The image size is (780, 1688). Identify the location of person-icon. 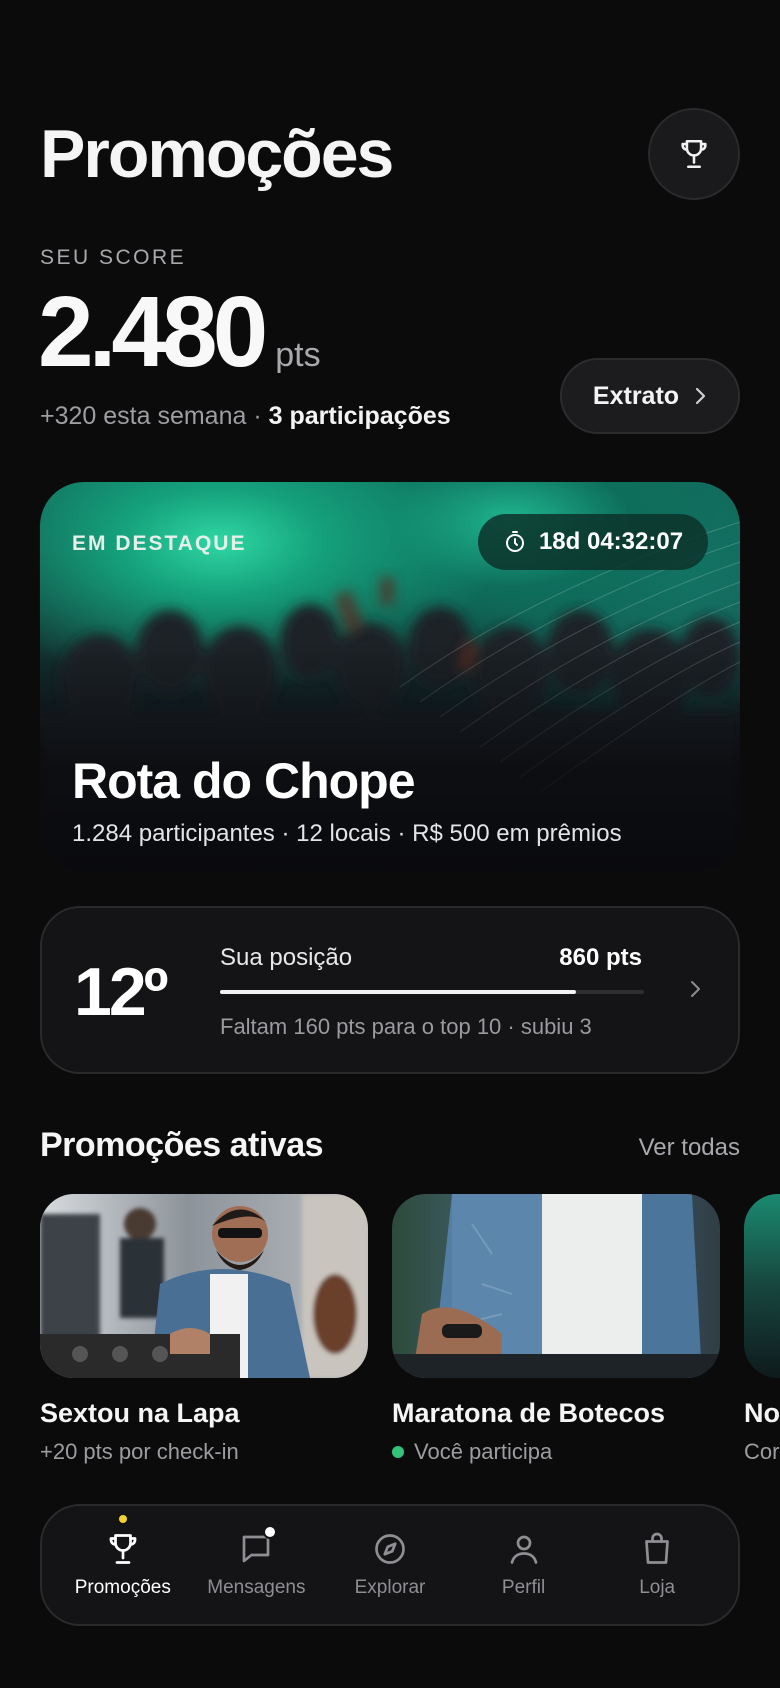
(523, 1549).